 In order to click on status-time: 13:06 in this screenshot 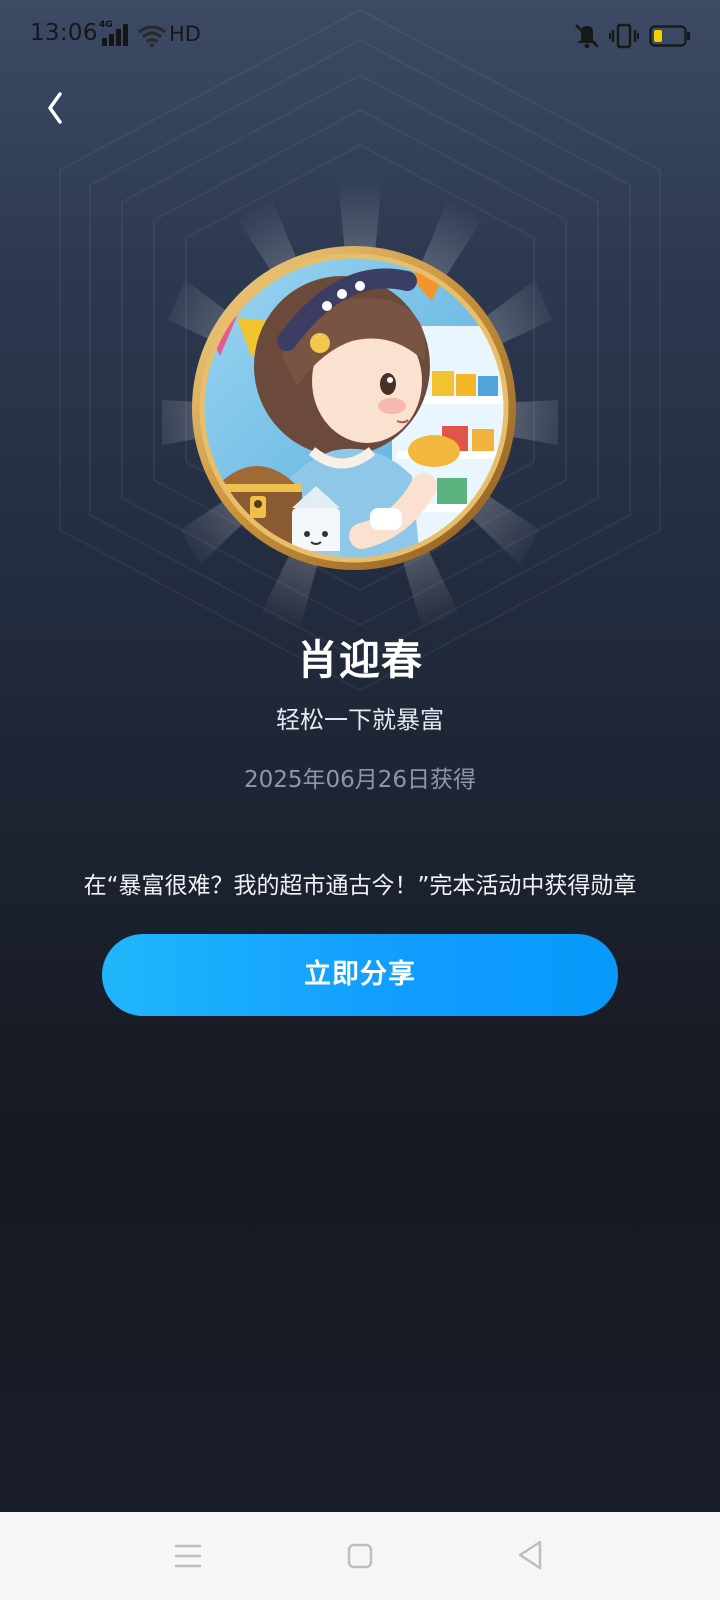, I will do `click(64, 33)`.